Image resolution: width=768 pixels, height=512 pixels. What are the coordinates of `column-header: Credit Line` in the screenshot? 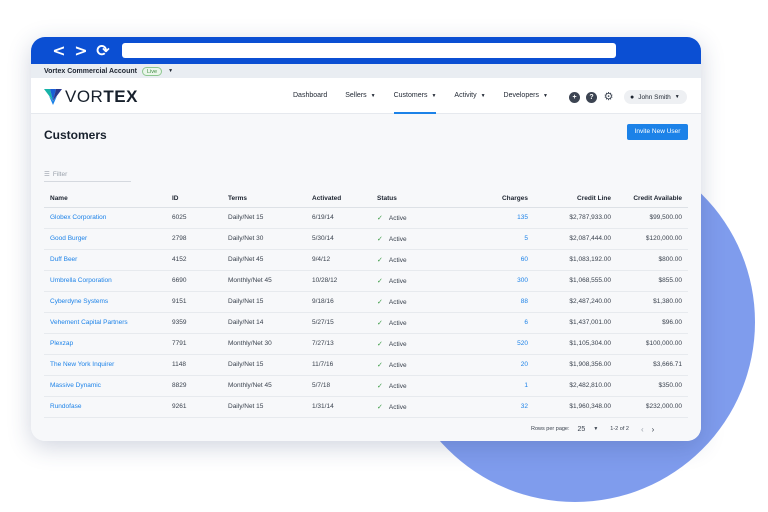 It's located at (569, 199).